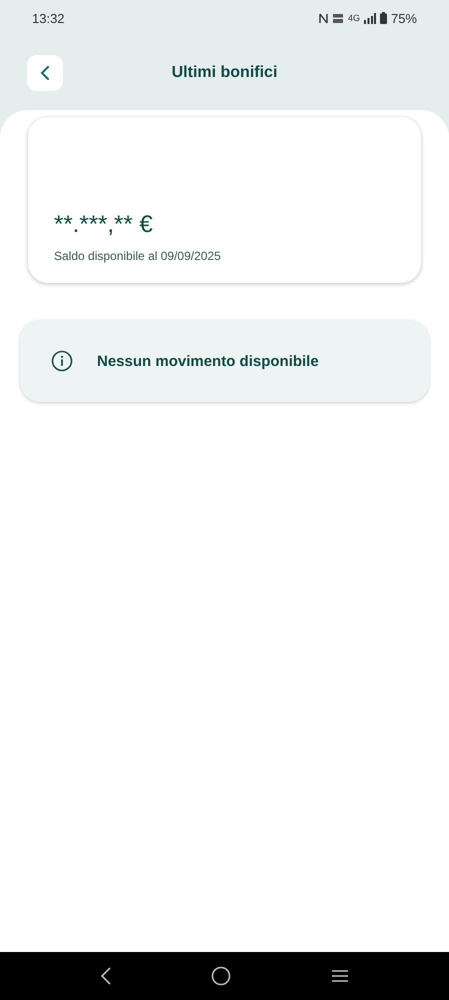  Describe the element at coordinates (225, 73) in the screenshot. I see `page-title: Ultimi bonifici` at that location.